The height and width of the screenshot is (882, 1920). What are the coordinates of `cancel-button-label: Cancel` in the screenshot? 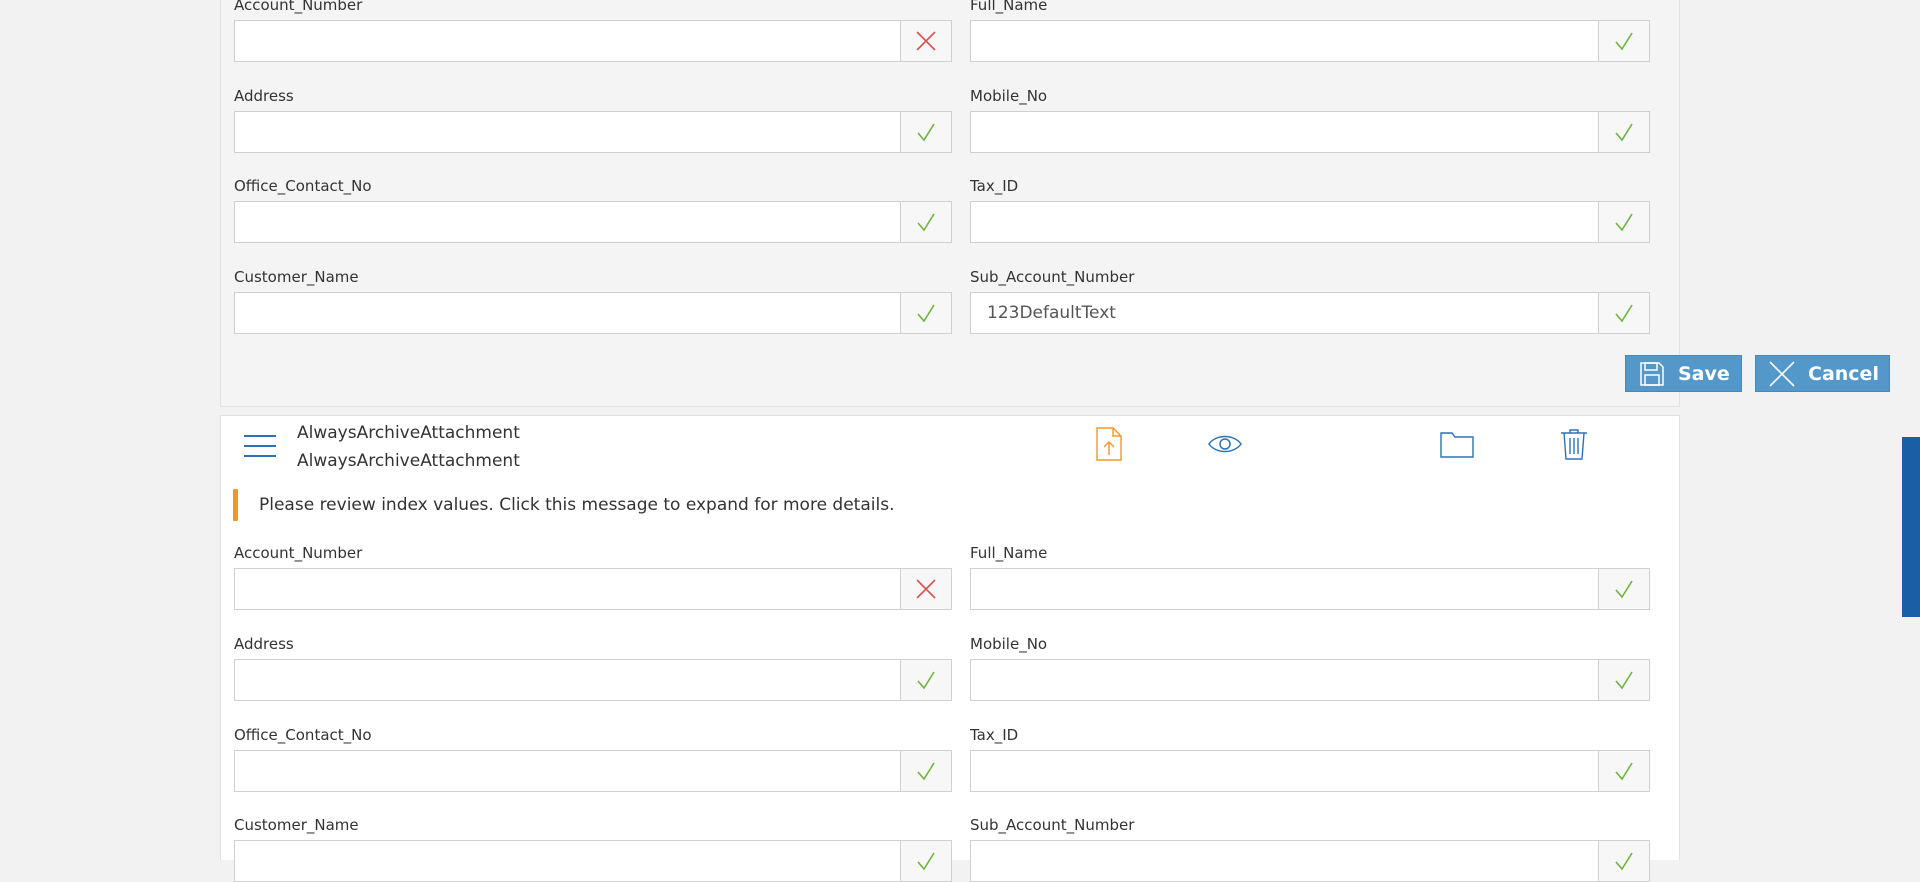 It's located at (1843, 373).